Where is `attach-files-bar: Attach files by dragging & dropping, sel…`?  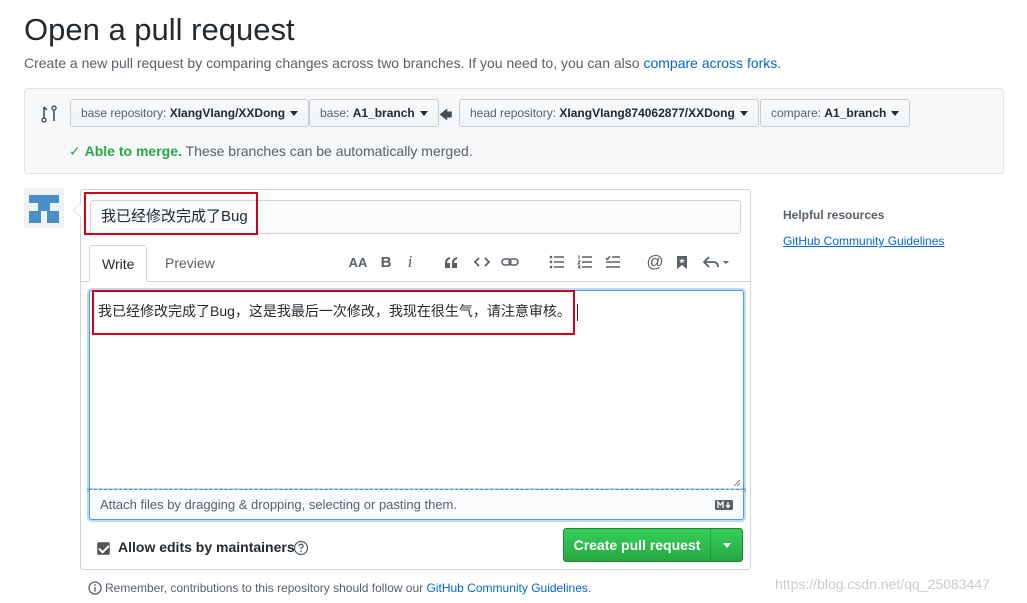 attach-files-bar: Attach files by dragging & dropping, sel… is located at coordinates (416, 505).